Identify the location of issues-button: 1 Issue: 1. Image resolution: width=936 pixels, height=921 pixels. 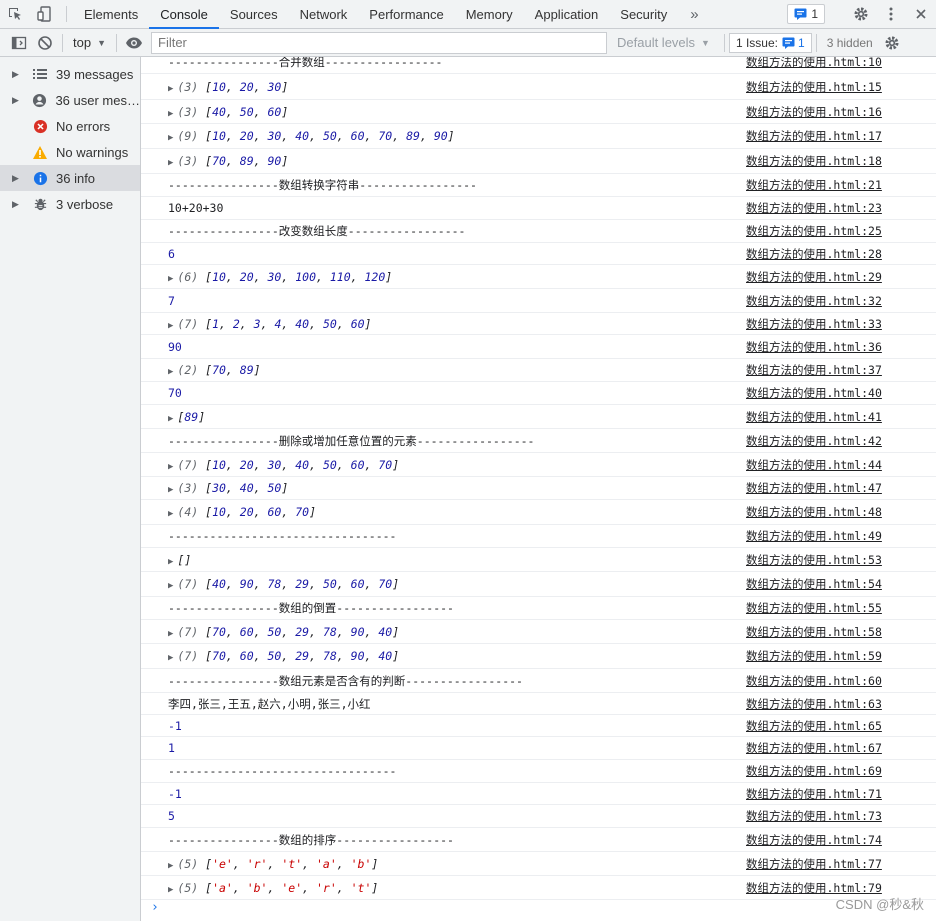
(770, 42).